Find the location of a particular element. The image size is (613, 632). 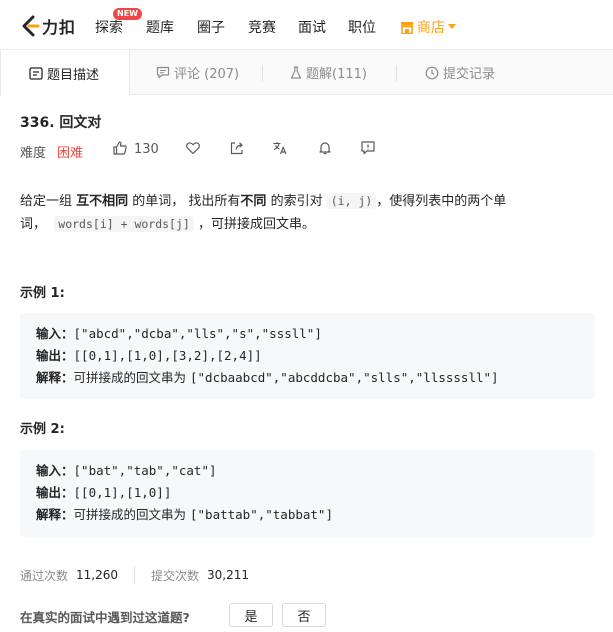

leetcode-logo-icon is located at coordinates (30, 26).